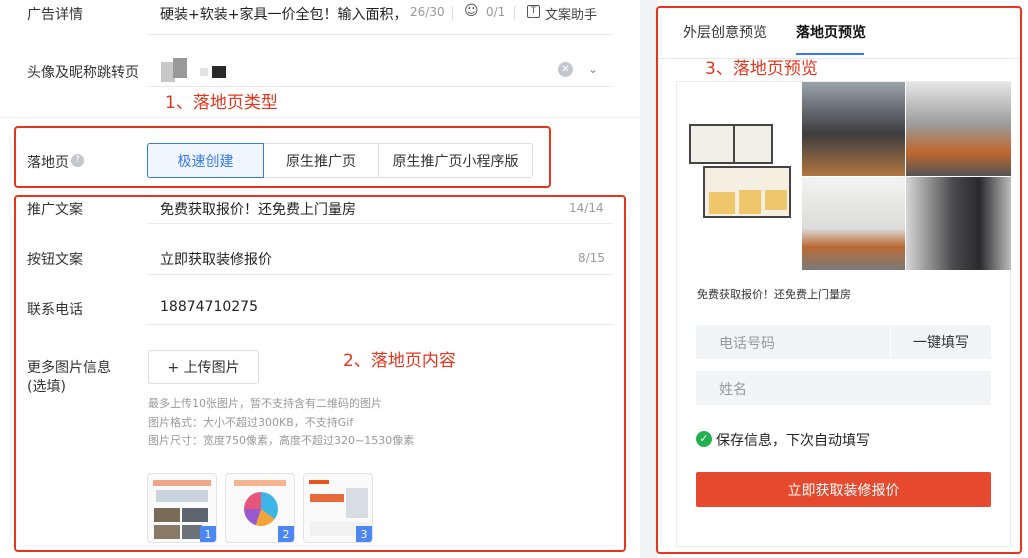  I want to click on option-quick-create: 极速创建, so click(205, 160).